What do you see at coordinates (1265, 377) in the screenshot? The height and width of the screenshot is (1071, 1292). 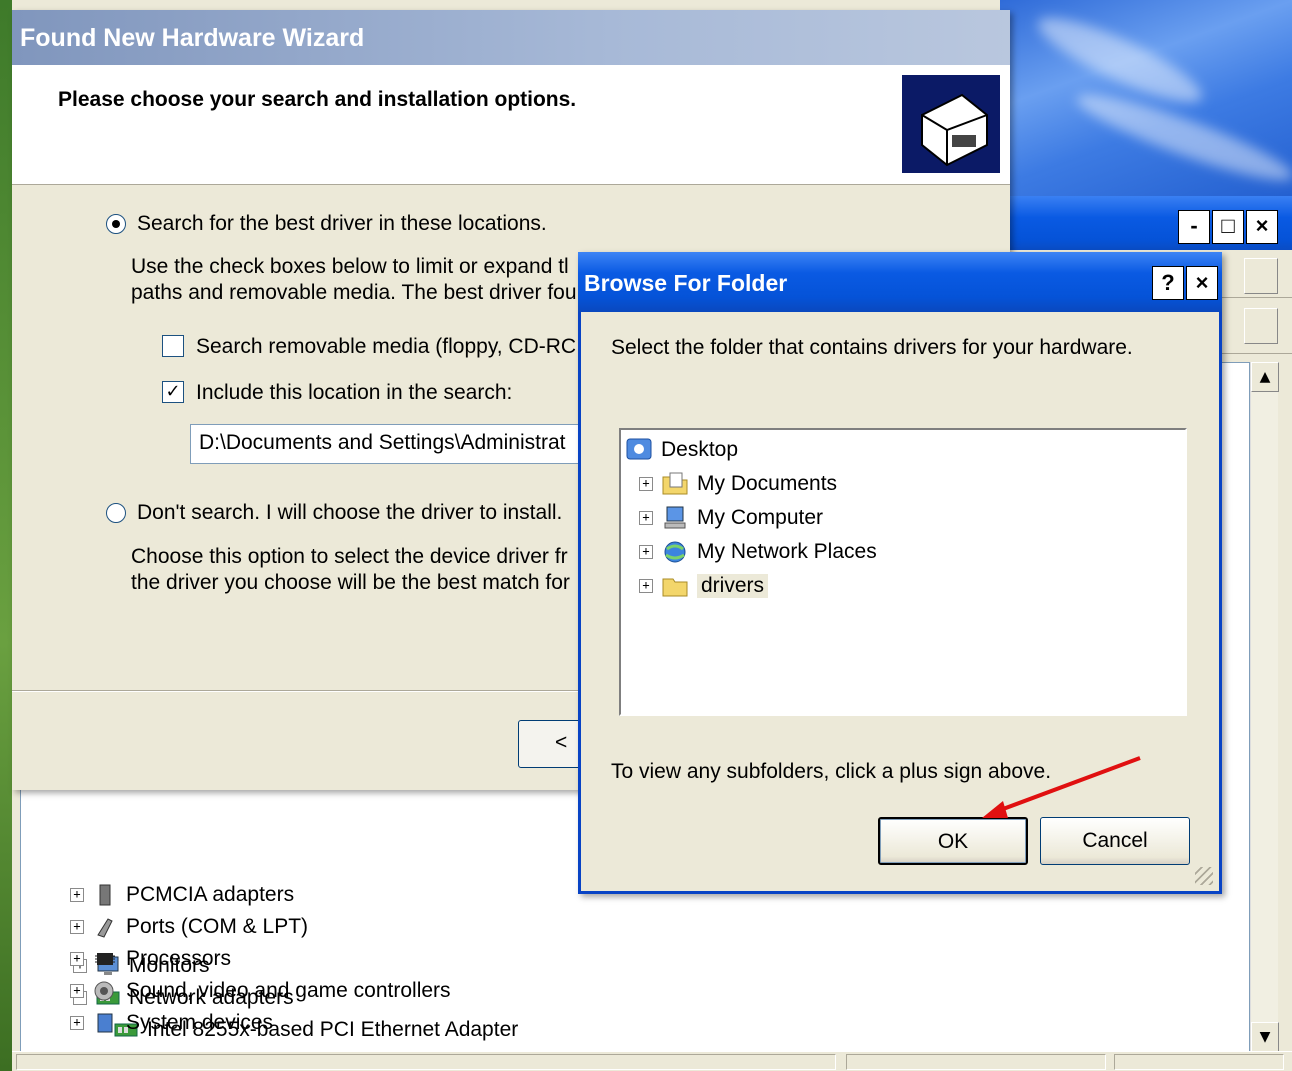 I see `scroll-up-button: ▲` at bounding box center [1265, 377].